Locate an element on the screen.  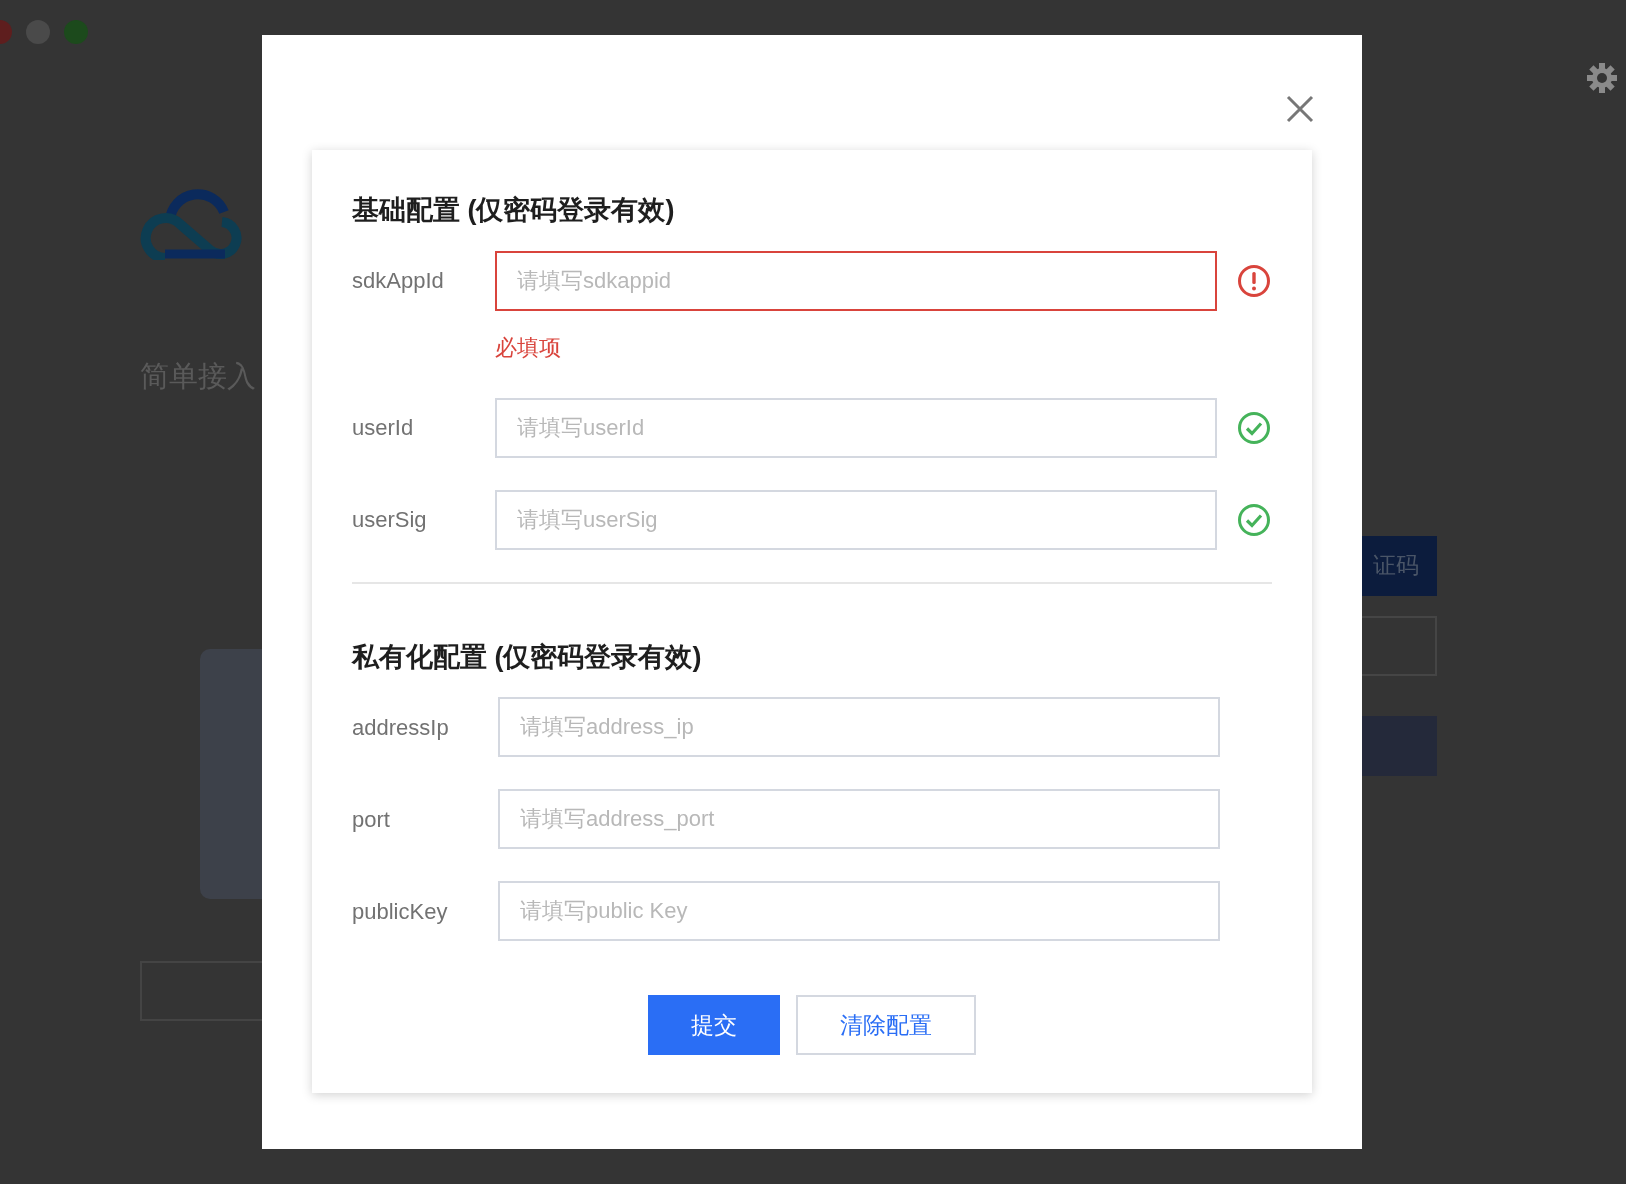
close-icon is located at coordinates (1300, 109).